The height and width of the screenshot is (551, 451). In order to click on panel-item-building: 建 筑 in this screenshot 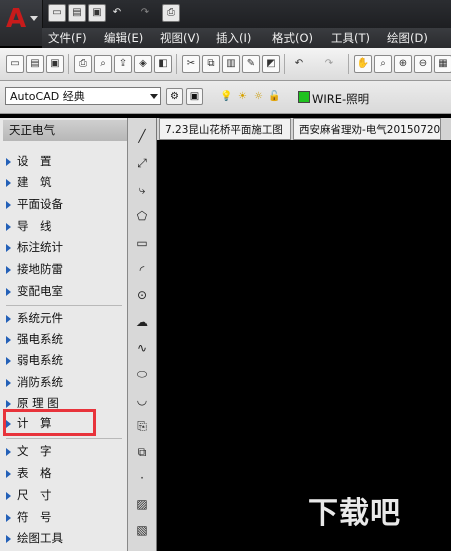, I will do `click(29, 182)`.